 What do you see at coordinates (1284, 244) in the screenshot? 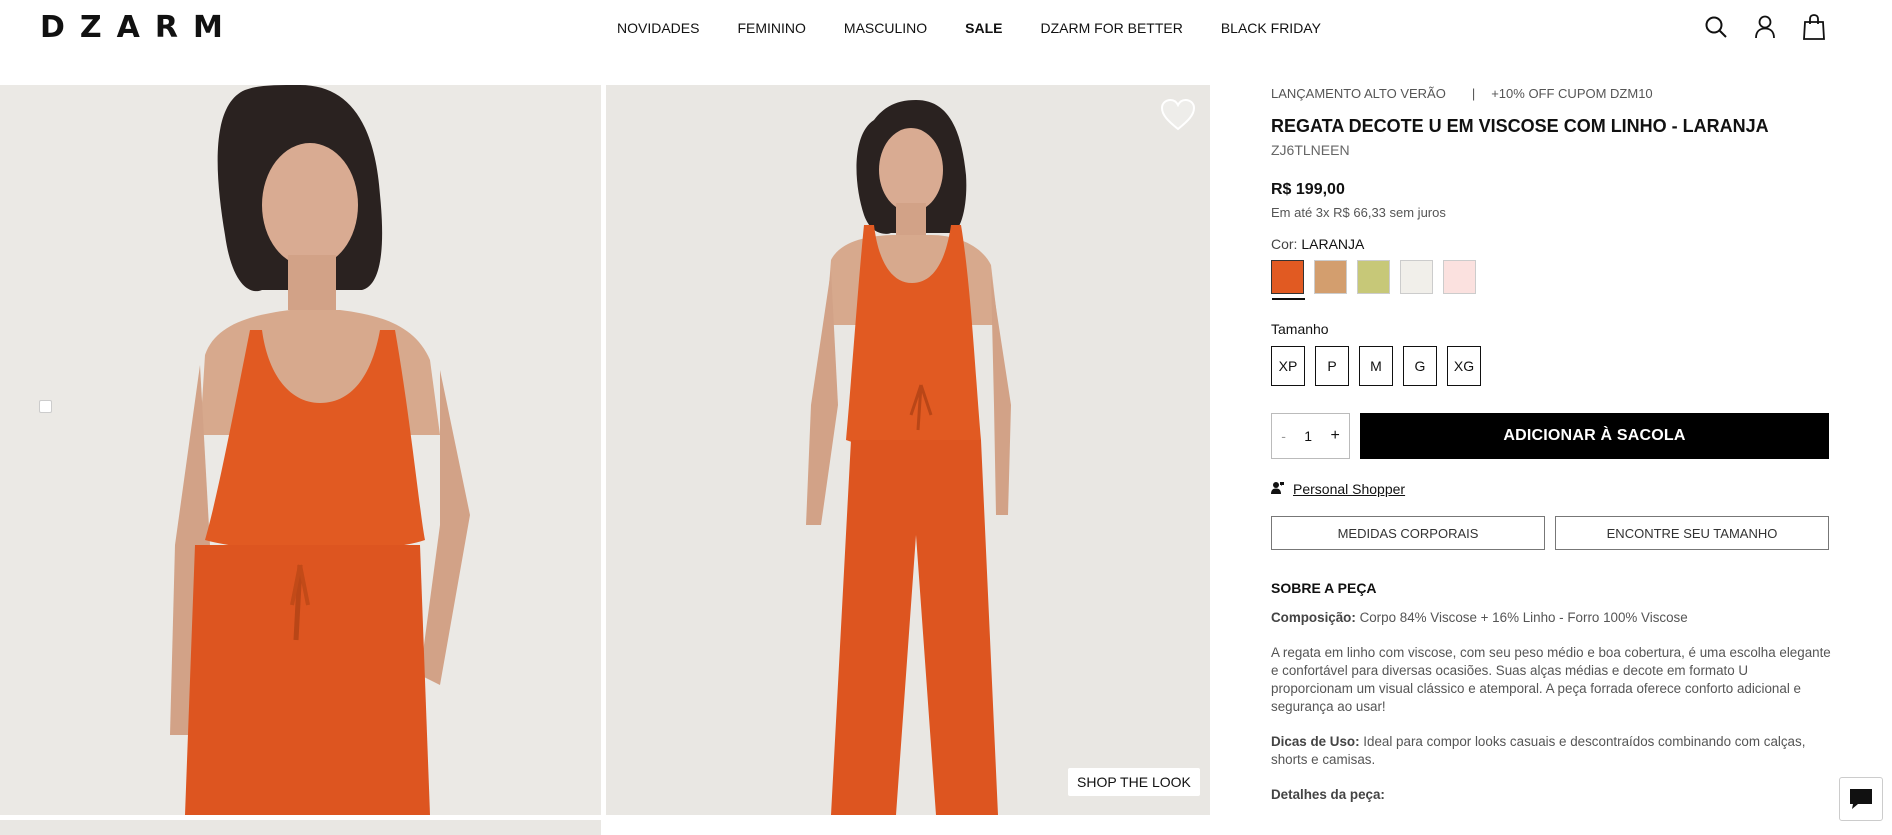
I see `color-label: Cor:` at bounding box center [1284, 244].